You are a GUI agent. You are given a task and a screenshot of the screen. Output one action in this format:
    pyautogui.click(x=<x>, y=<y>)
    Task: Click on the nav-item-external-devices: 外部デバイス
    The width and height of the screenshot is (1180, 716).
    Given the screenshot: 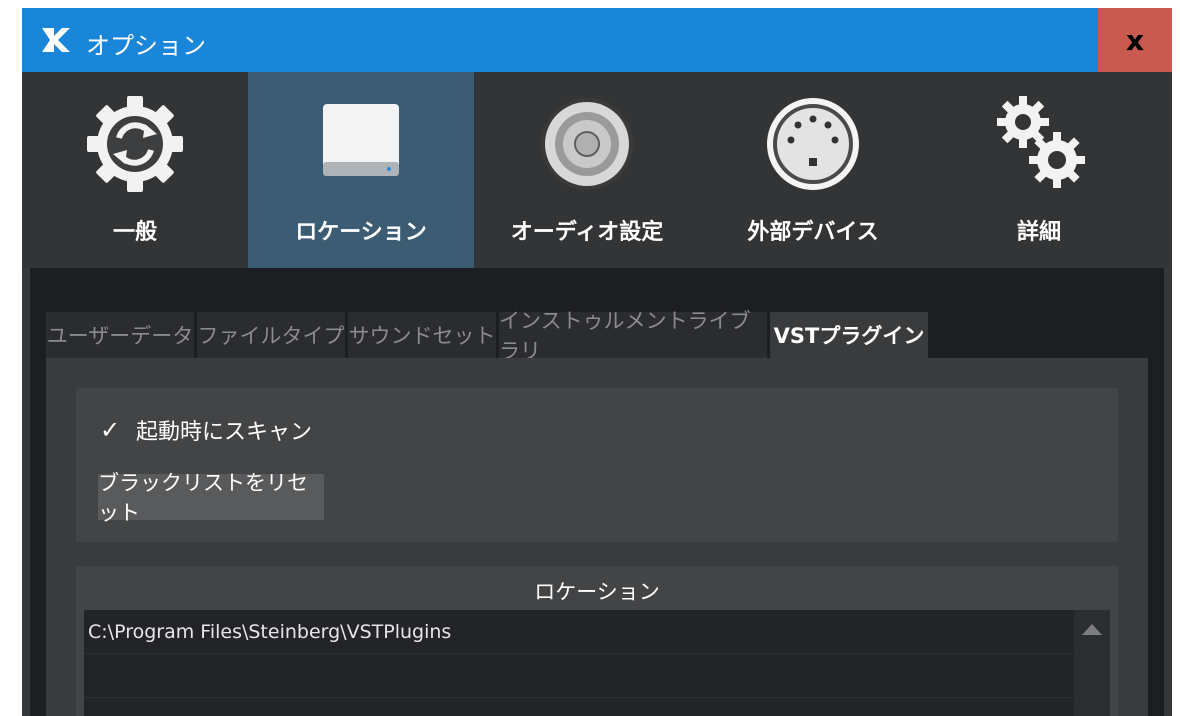 What is the action you would take?
    pyautogui.click(x=813, y=170)
    